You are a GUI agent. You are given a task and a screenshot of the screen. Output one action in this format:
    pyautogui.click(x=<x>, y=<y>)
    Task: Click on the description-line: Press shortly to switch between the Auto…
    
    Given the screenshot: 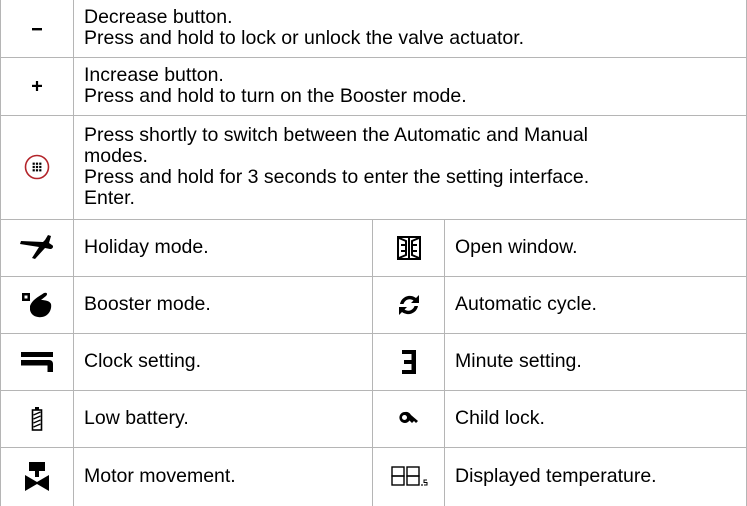 What is the action you would take?
    pyautogui.click(x=336, y=135)
    